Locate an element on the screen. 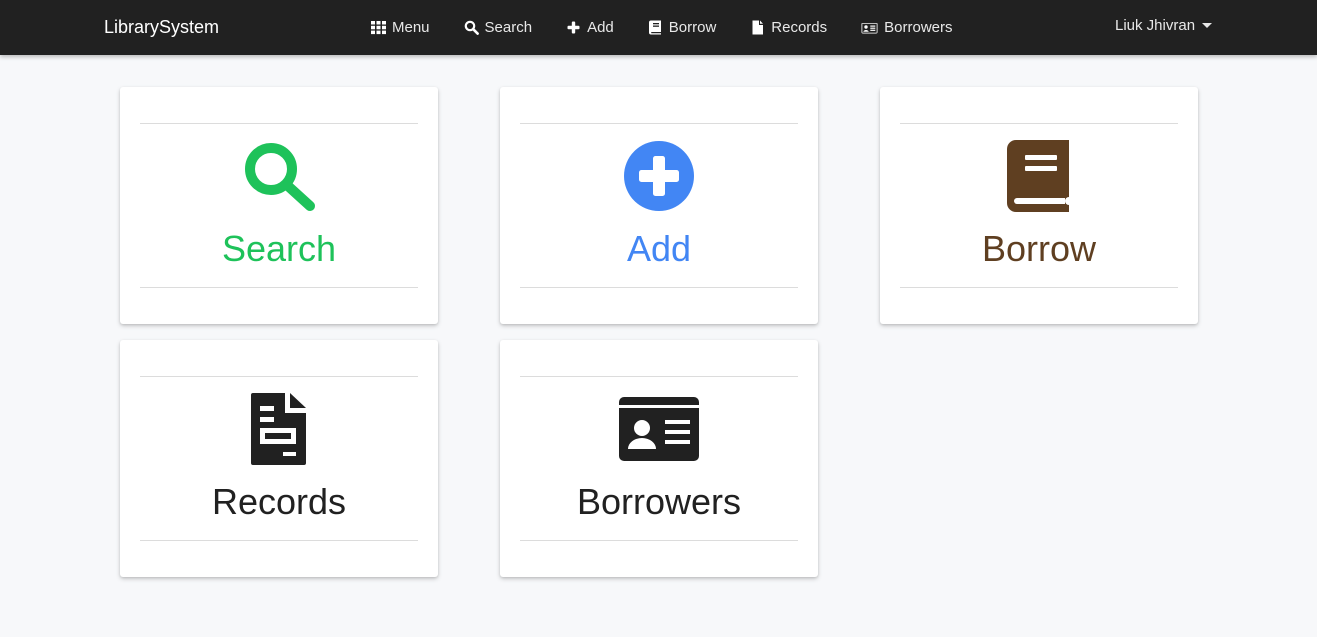 The width and height of the screenshot is (1317, 637). nav-item-label: Records is located at coordinates (799, 27).